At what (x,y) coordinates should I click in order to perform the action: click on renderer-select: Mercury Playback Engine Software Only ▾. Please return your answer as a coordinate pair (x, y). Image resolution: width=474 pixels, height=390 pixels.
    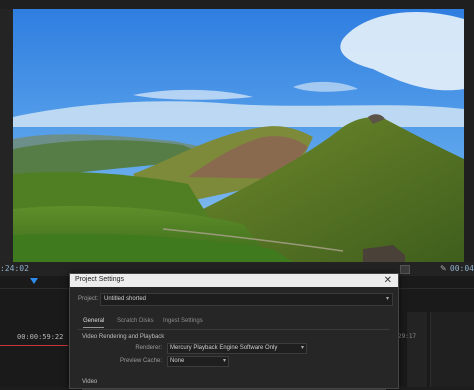
    Looking at the image, I should click on (237, 348).